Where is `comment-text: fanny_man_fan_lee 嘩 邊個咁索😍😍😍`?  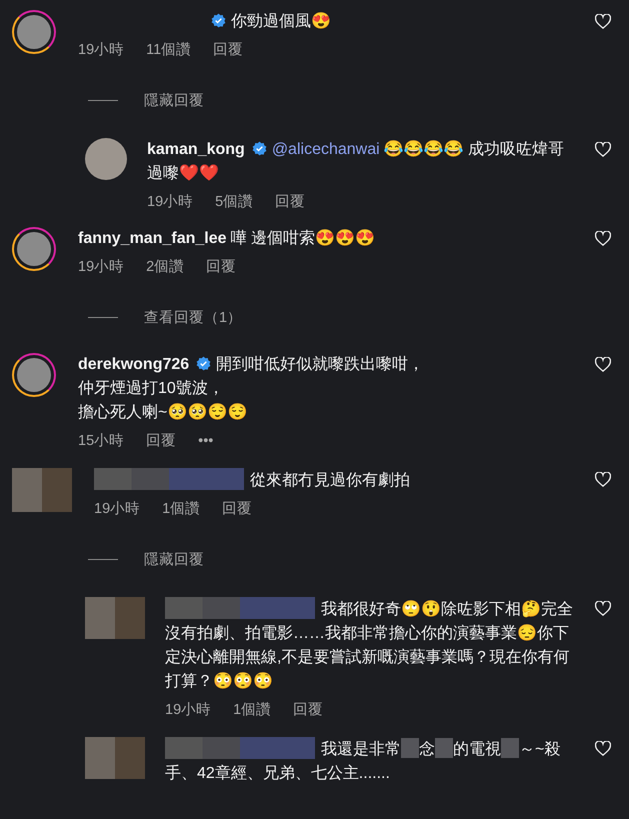
comment-text: fanny_man_fan_lee 嘩 邊個咁索😍😍😍 is located at coordinates (227, 238).